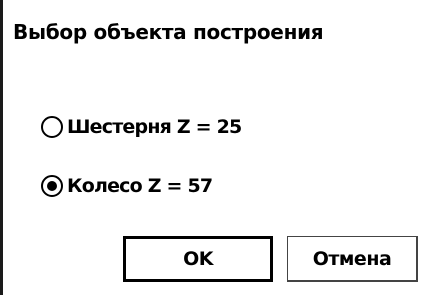  I want to click on radio-option-wheel: Колесо Z = 57, so click(127, 186).